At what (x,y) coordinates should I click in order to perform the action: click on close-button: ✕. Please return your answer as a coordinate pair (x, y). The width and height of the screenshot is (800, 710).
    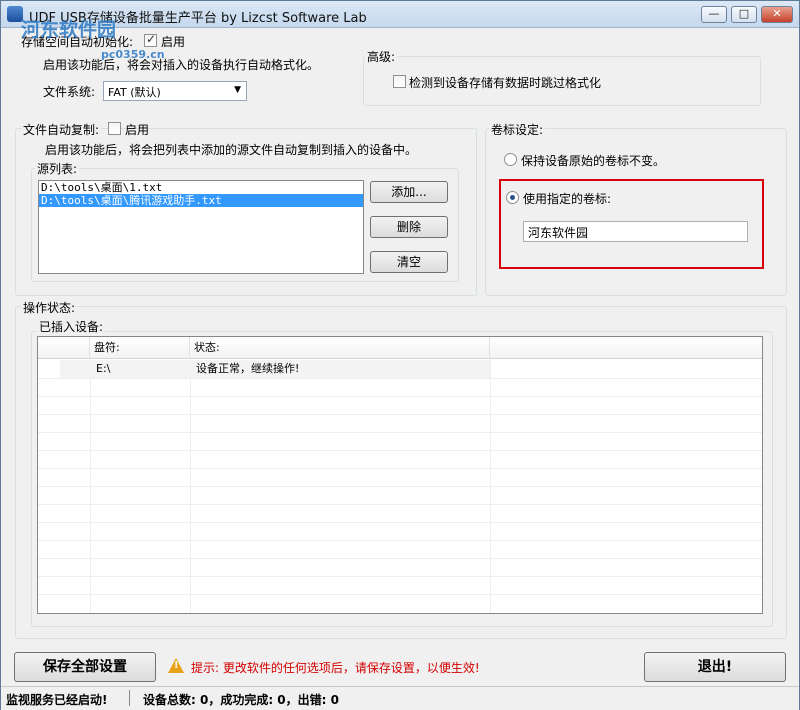
    Looking at the image, I should click on (777, 14).